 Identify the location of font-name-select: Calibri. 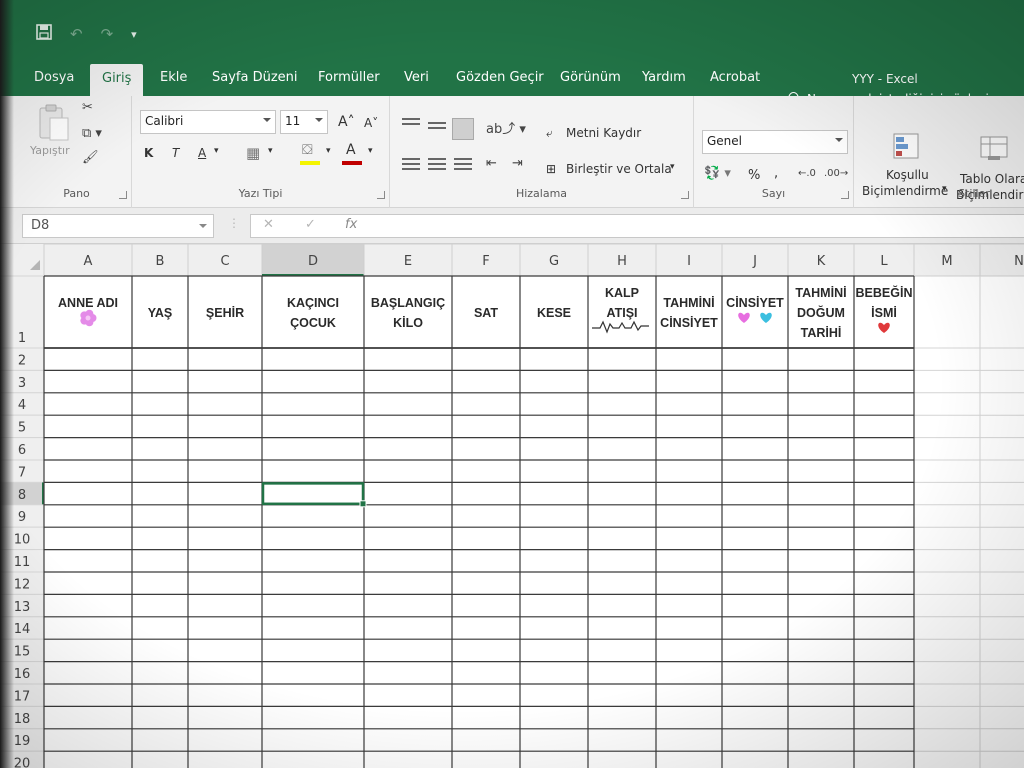
(208, 122).